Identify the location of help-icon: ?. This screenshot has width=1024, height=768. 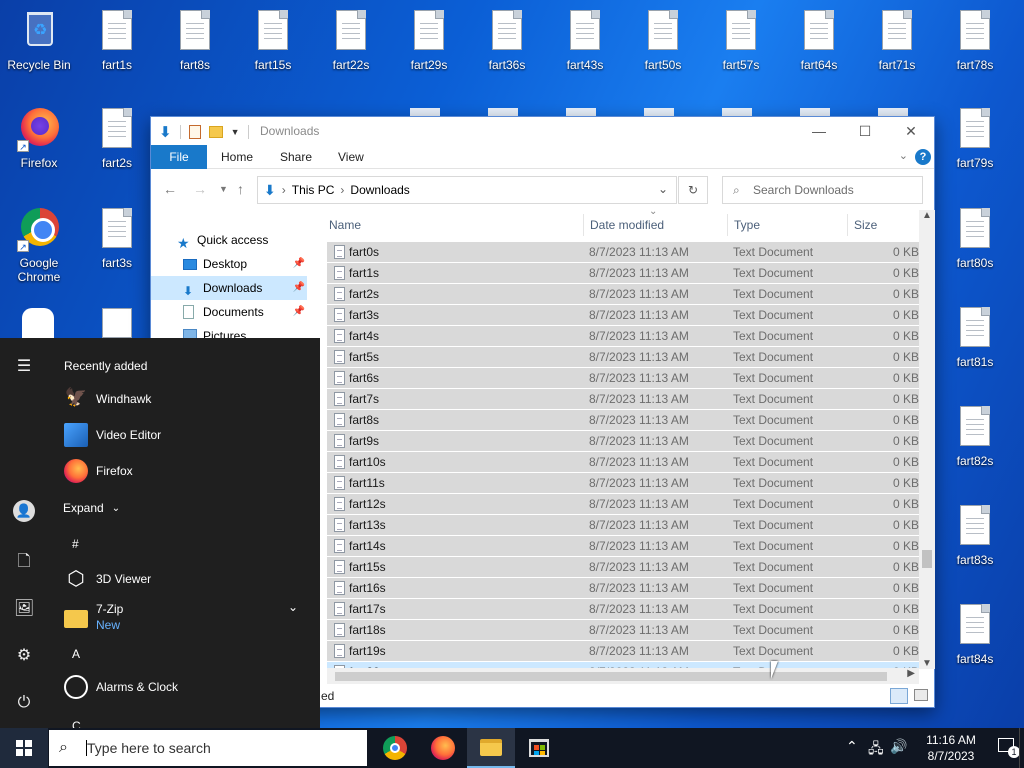
(923, 157).